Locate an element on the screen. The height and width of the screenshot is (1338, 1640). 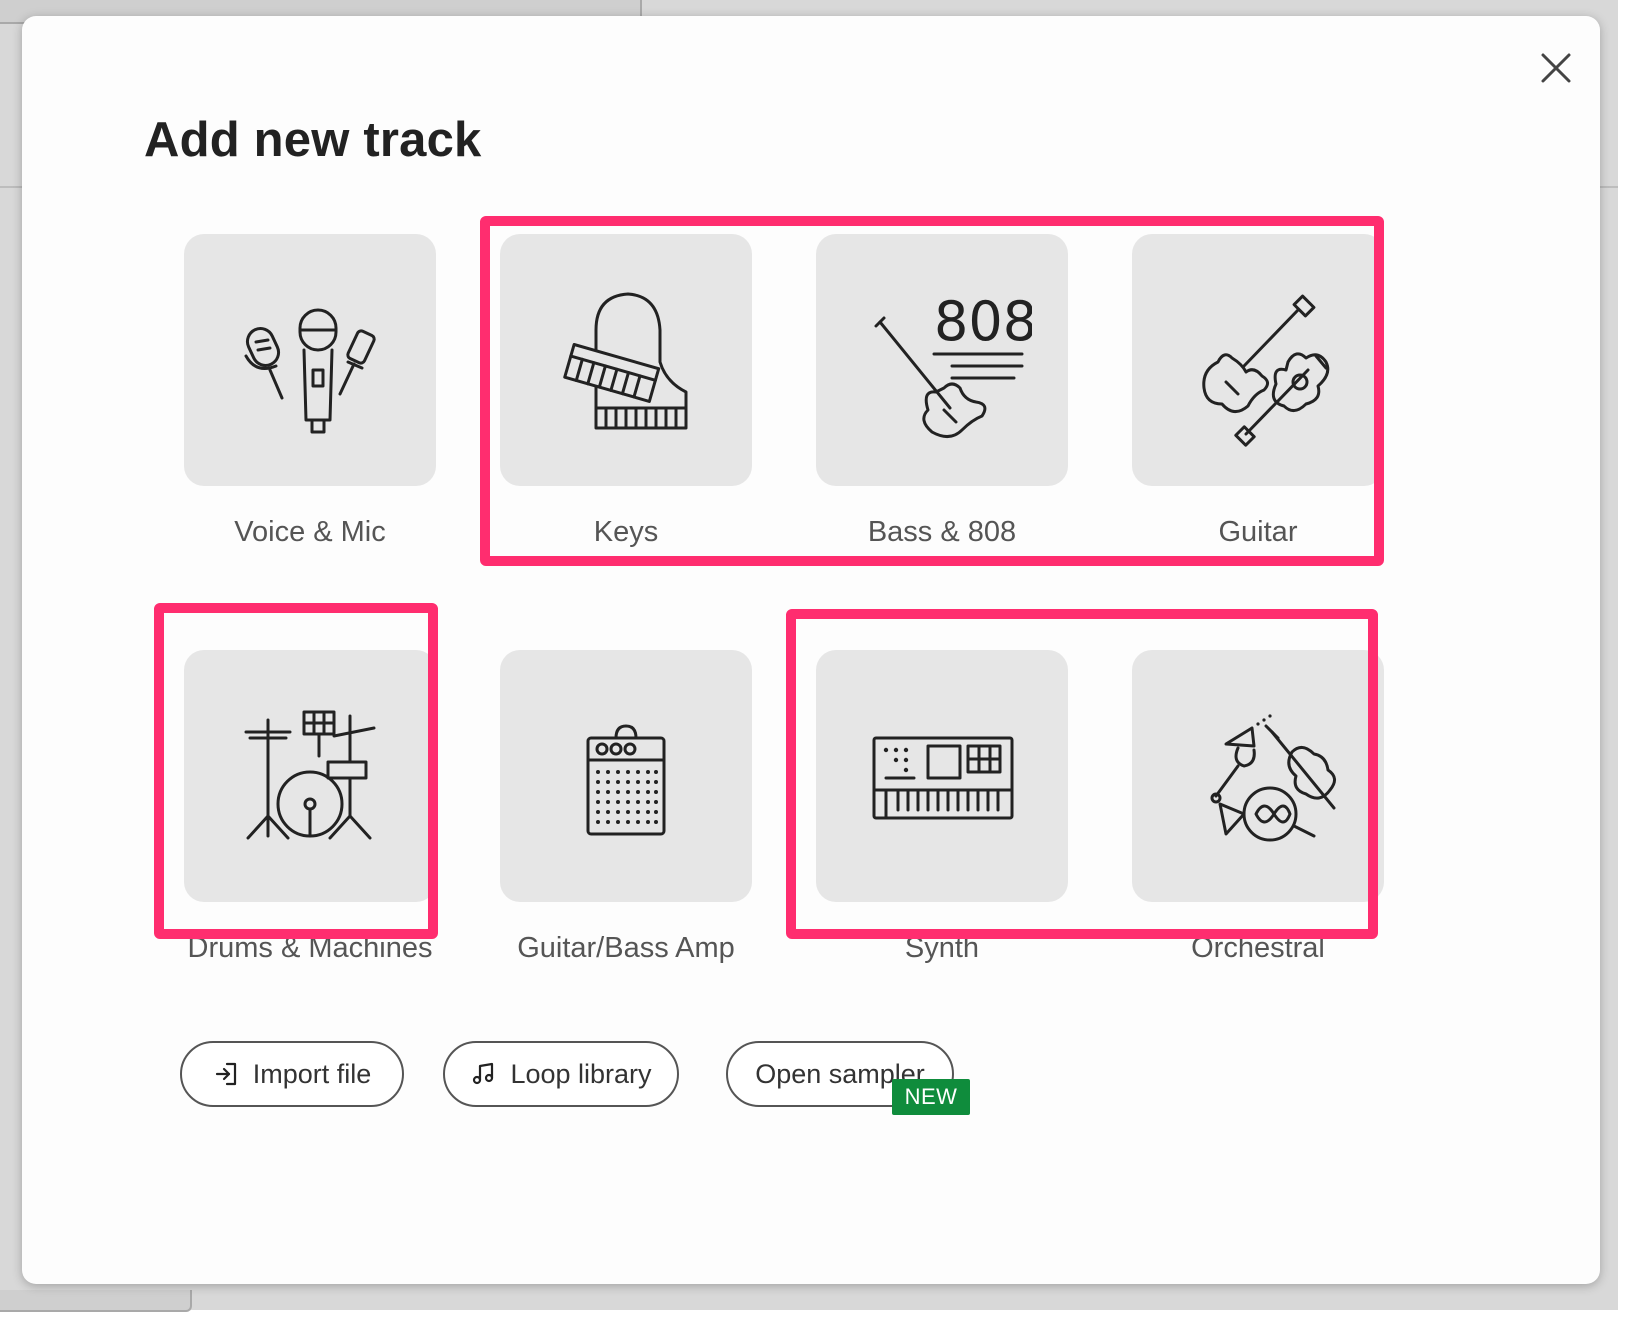
loop-library-button: Loop library is located at coordinates (561, 1074).